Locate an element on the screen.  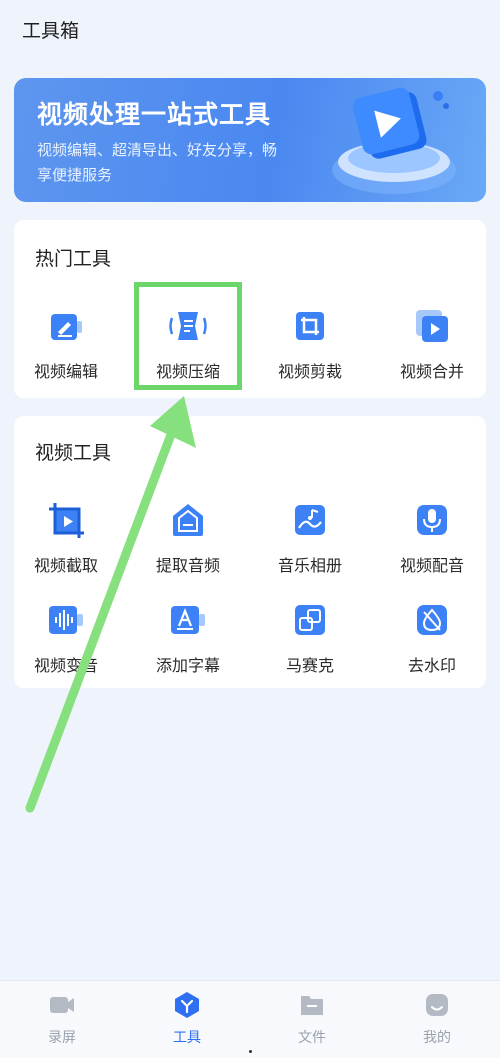
tools-icon is located at coordinates (187, 1005).